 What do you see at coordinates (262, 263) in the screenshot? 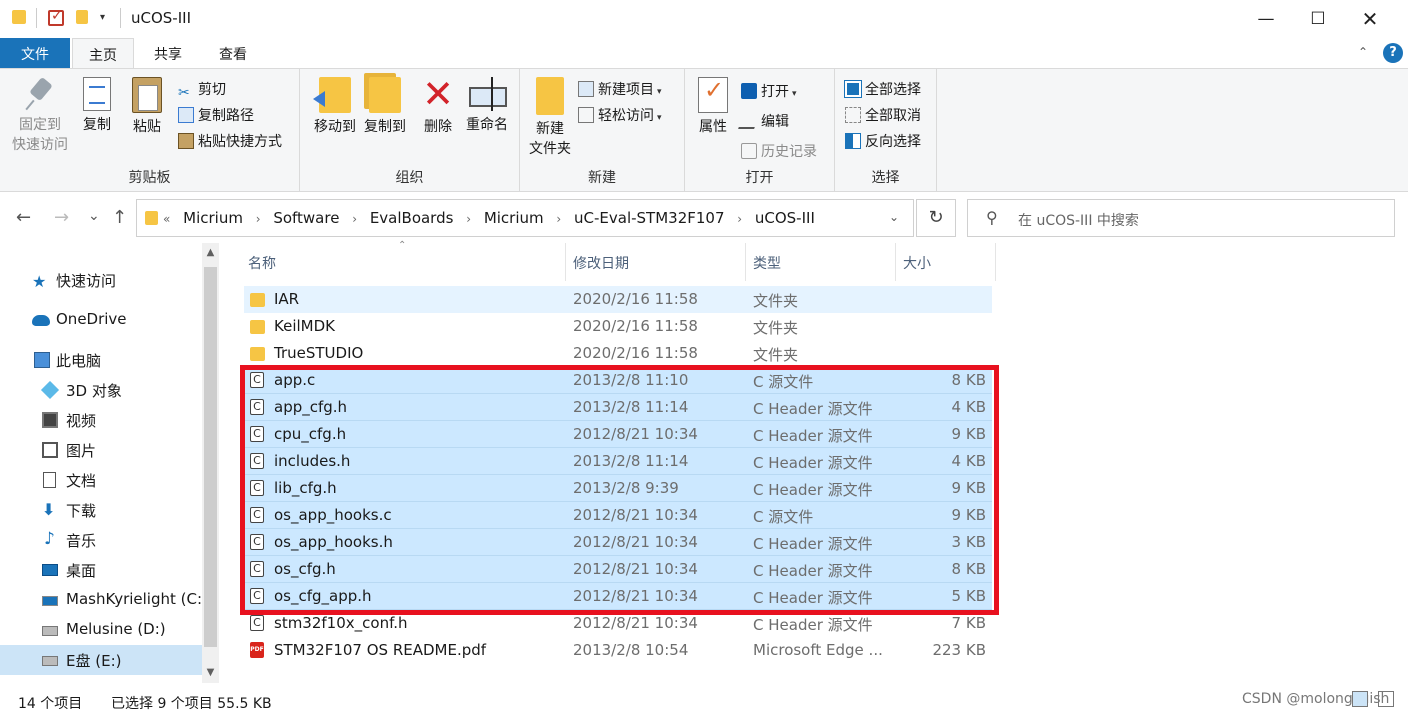
I see `column-header-name: 名称` at bounding box center [262, 263].